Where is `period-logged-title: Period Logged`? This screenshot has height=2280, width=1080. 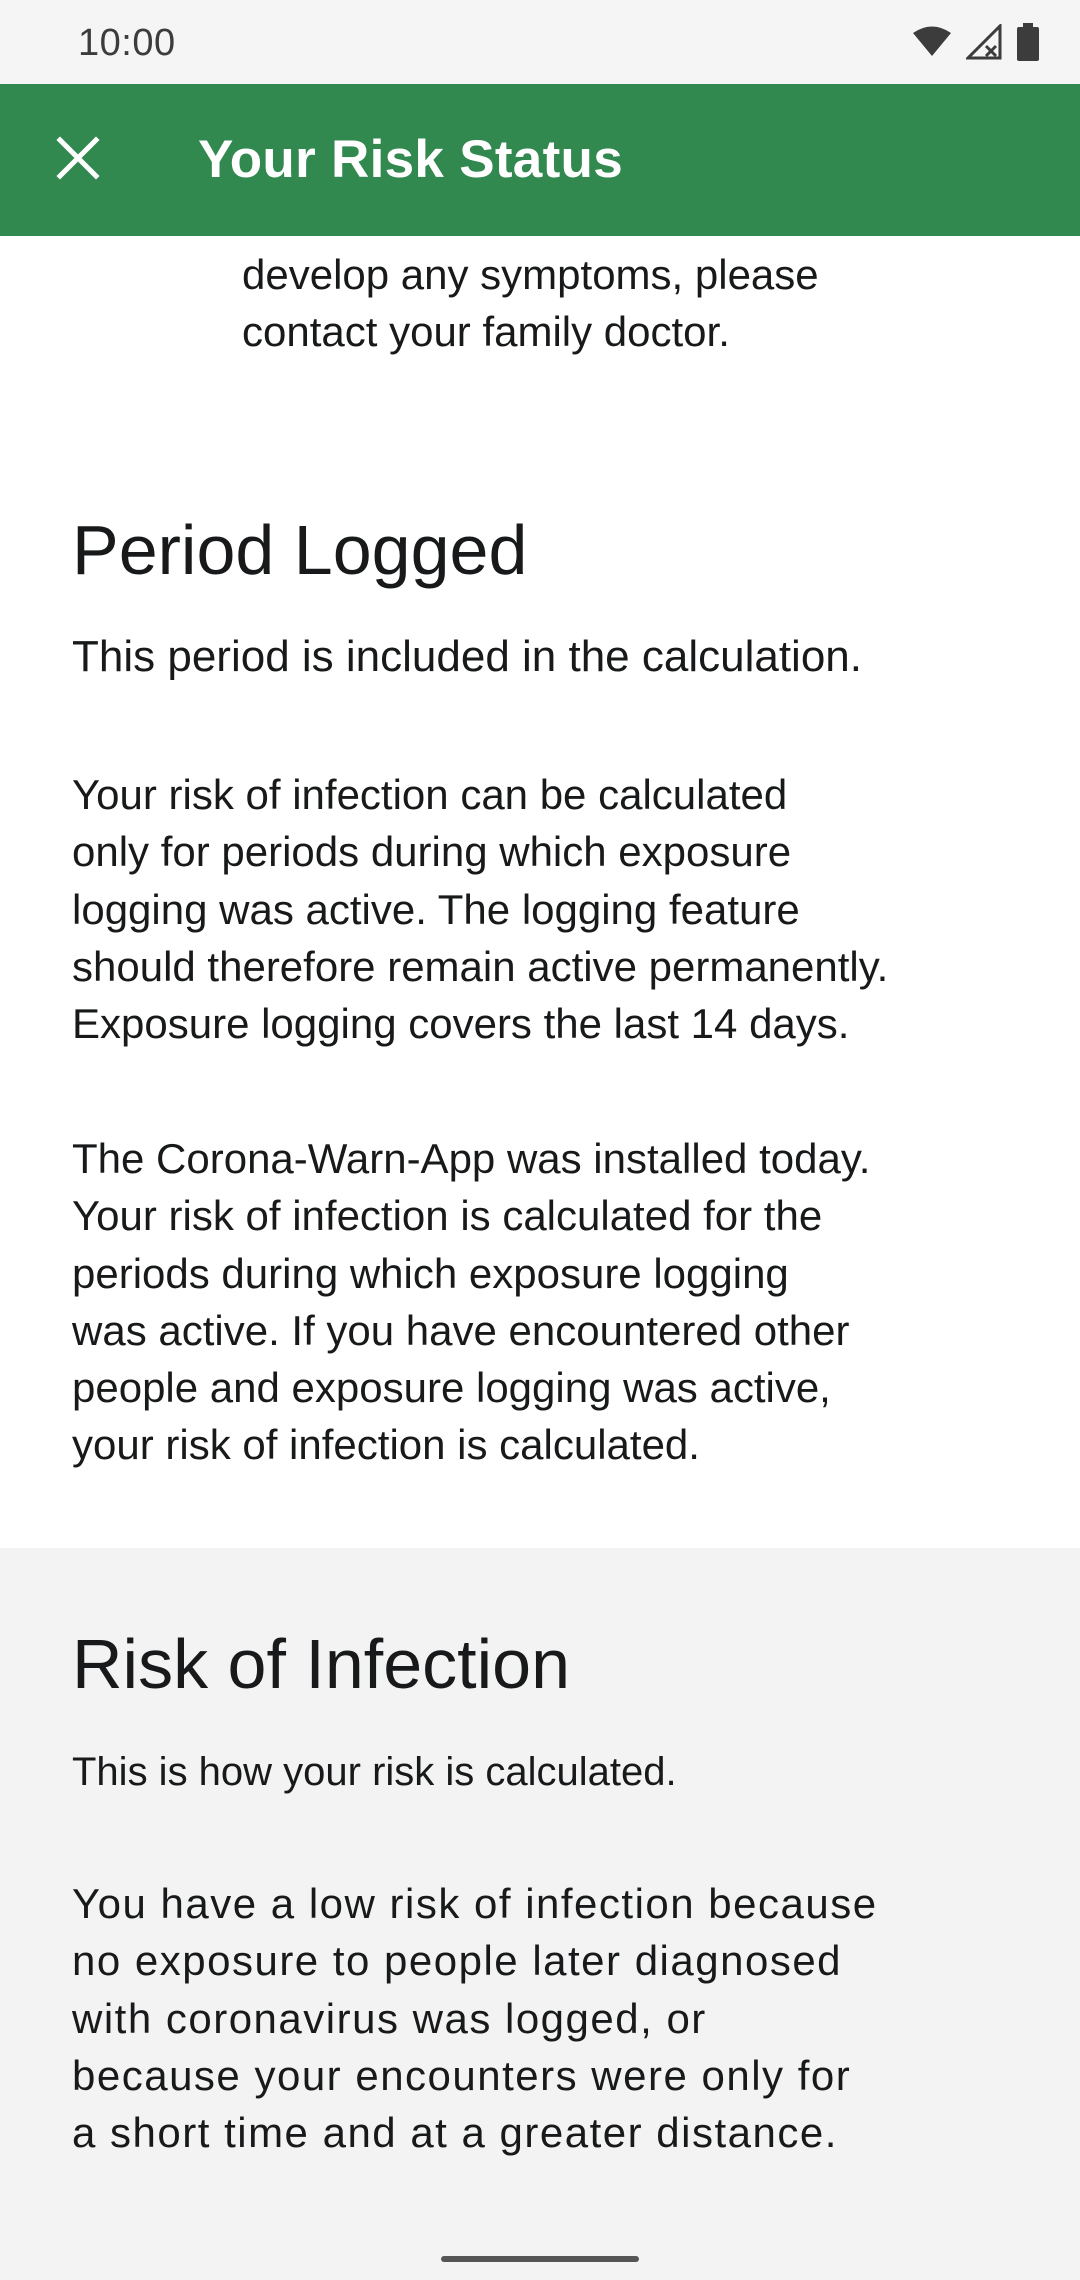 period-logged-title: Period Logged is located at coordinates (300, 550).